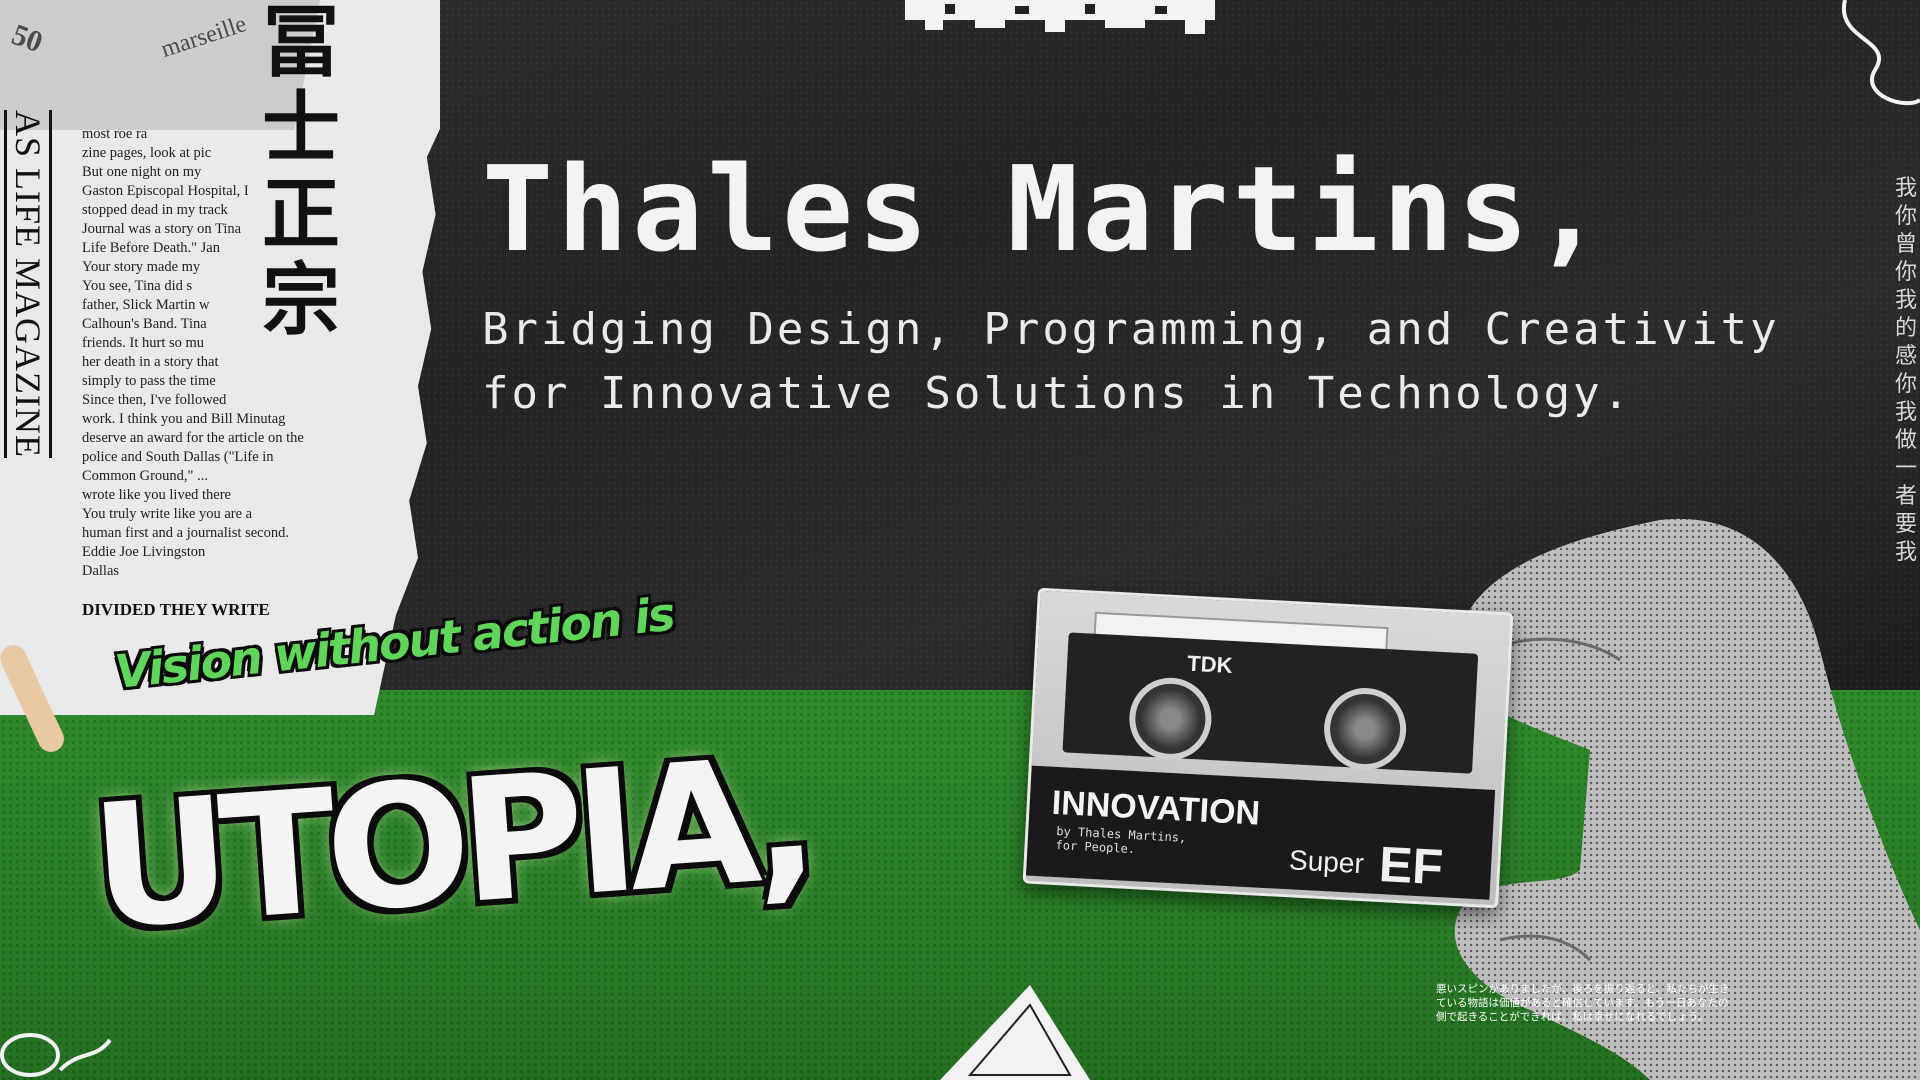  I want to click on cassette-ef-label: EF, so click(1411, 866).